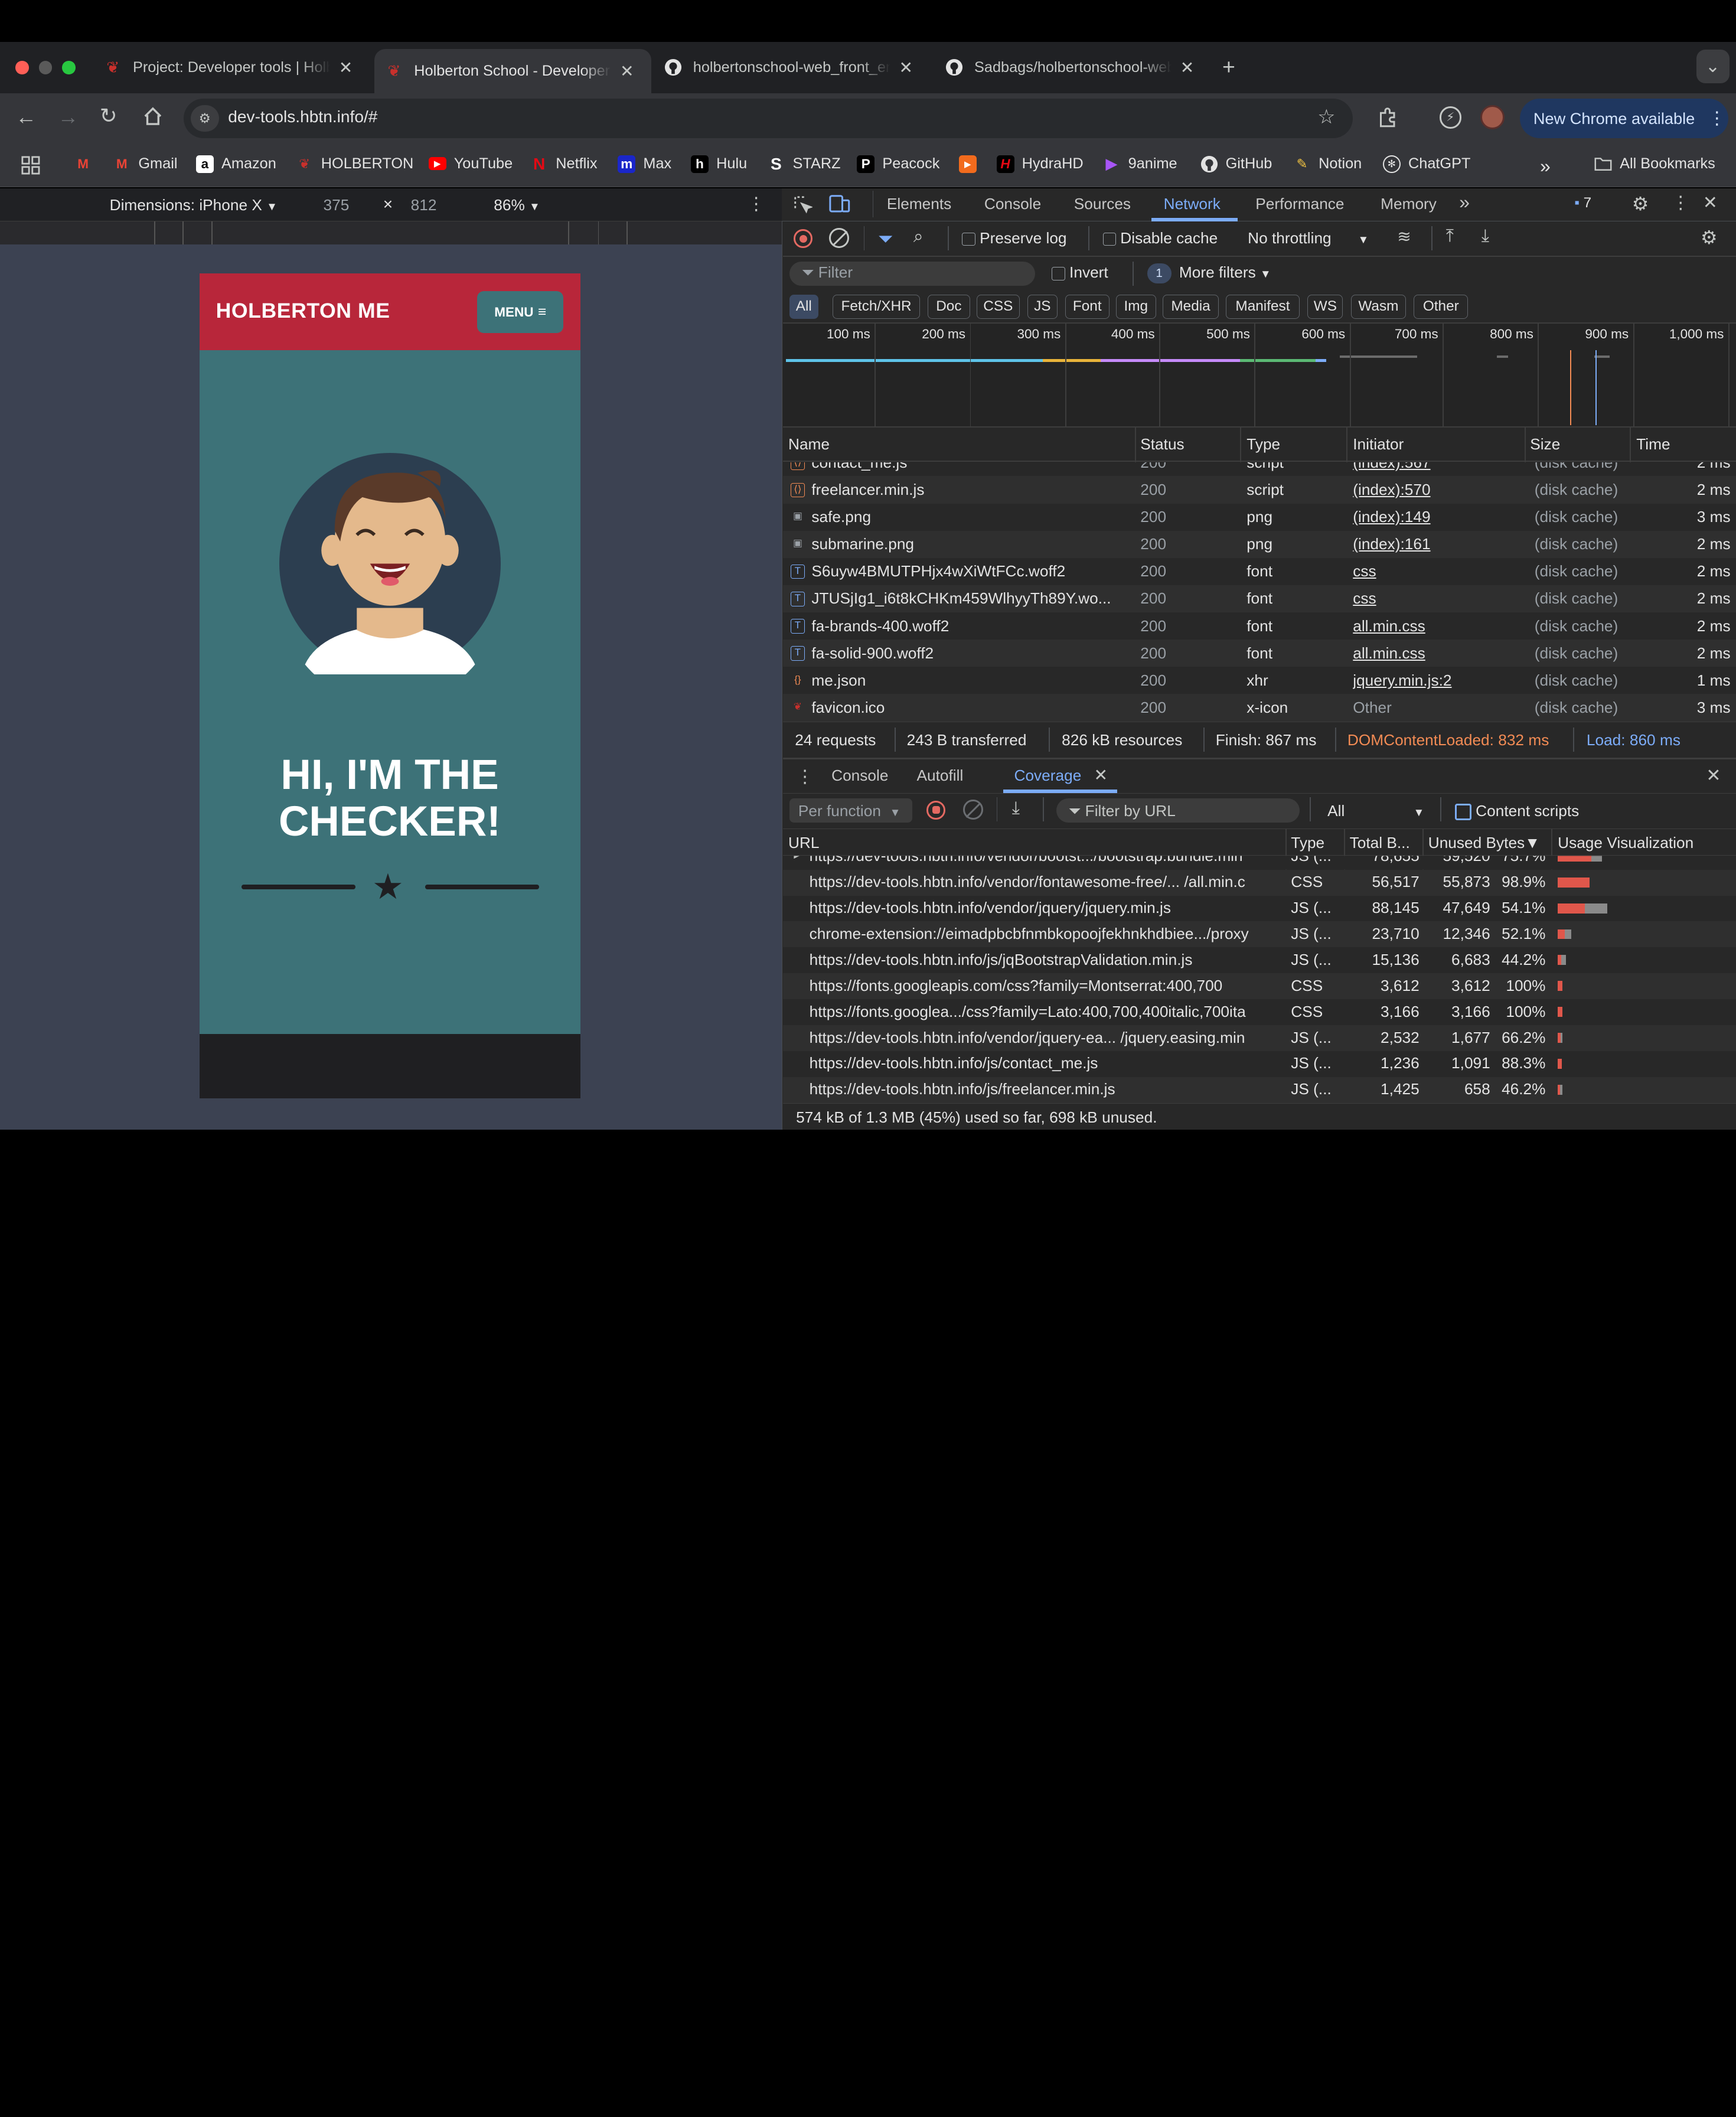 The width and height of the screenshot is (1736, 2117). Describe the element at coordinates (918, 237) in the screenshot. I see `search-icon: ⌕` at that location.